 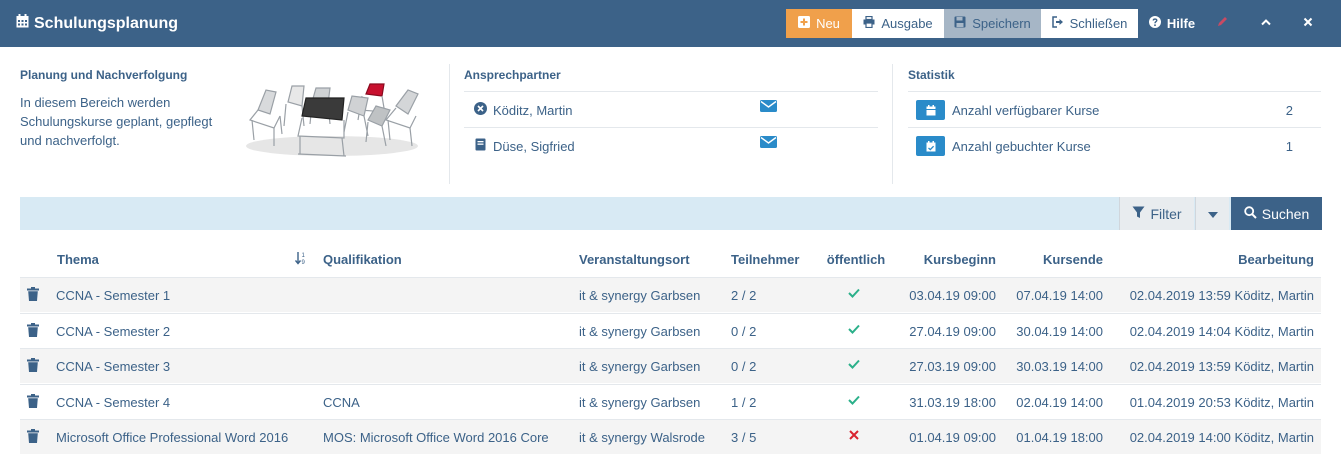 What do you see at coordinates (113, 402) in the screenshot?
I see `cell-thema: CCNA - Semester 4` at bounding box center [113, 402].